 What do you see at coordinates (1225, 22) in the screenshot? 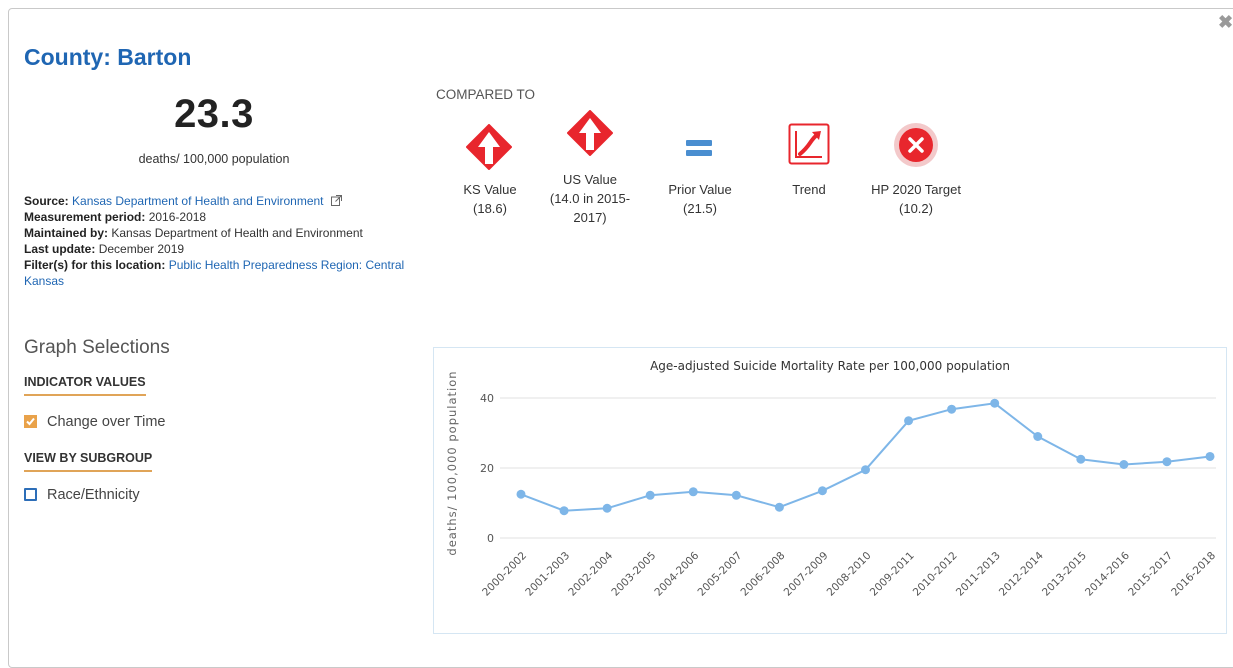
I see `close-icon: ✖` at bounding box center [1225, 22].